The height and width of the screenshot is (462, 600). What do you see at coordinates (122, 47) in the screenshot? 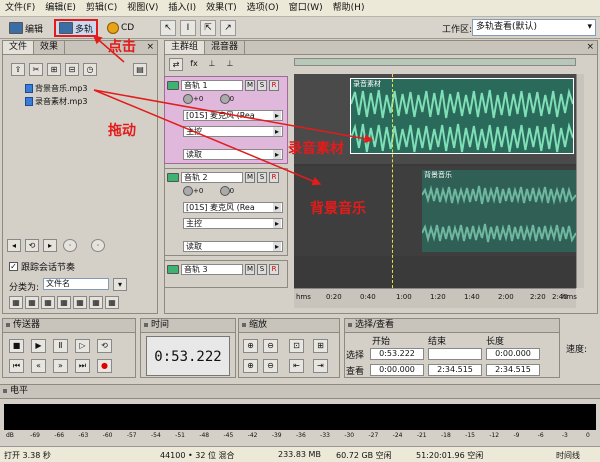
I see `annotation-click: 点击` at bounding box center [122, 47].